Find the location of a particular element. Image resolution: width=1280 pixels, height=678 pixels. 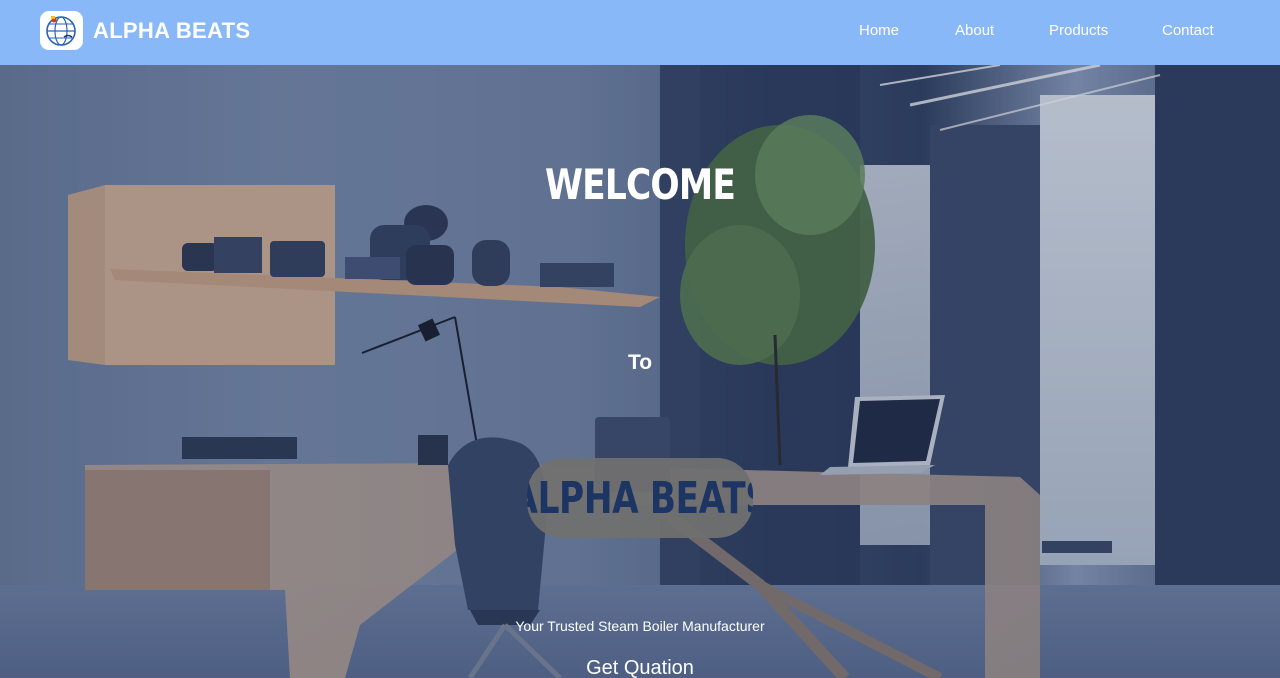

hero-brand-badge: ALPHA BEATS is located at coordinates (640, 498).